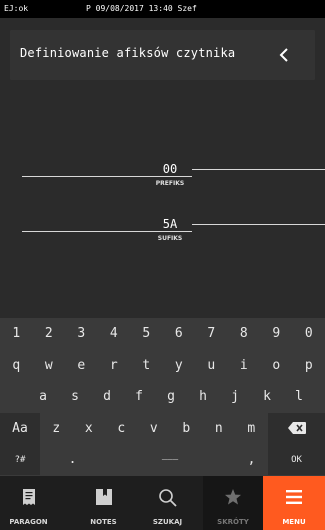  I want to click on key: e, so click(81, 365).